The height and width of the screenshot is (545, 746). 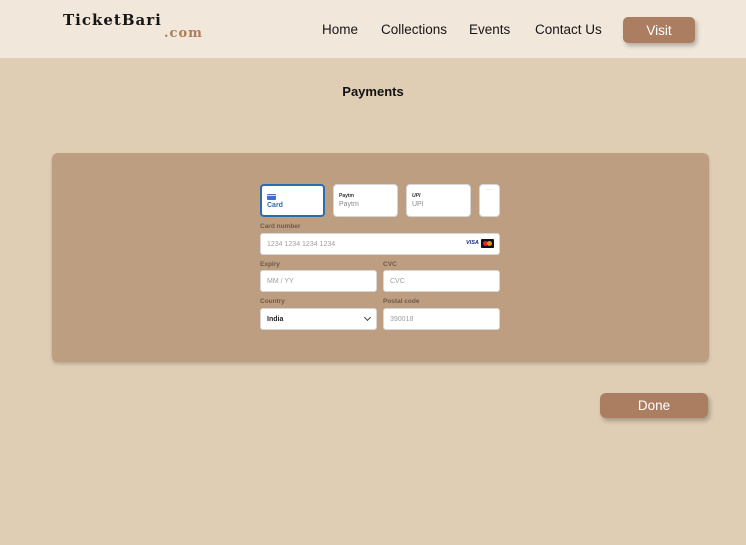 What do you see at coordinates (349, 204) in the screenshot?
I see `tab-paytm-label: Paytm` at bounding box center [349, 204].